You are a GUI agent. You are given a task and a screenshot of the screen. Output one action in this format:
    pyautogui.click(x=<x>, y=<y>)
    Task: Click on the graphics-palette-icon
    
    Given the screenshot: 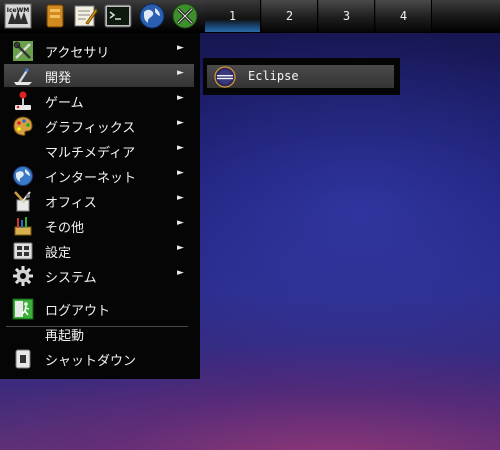 What is the action you would take?
    pyautogui.click(x=23, y=126)
    